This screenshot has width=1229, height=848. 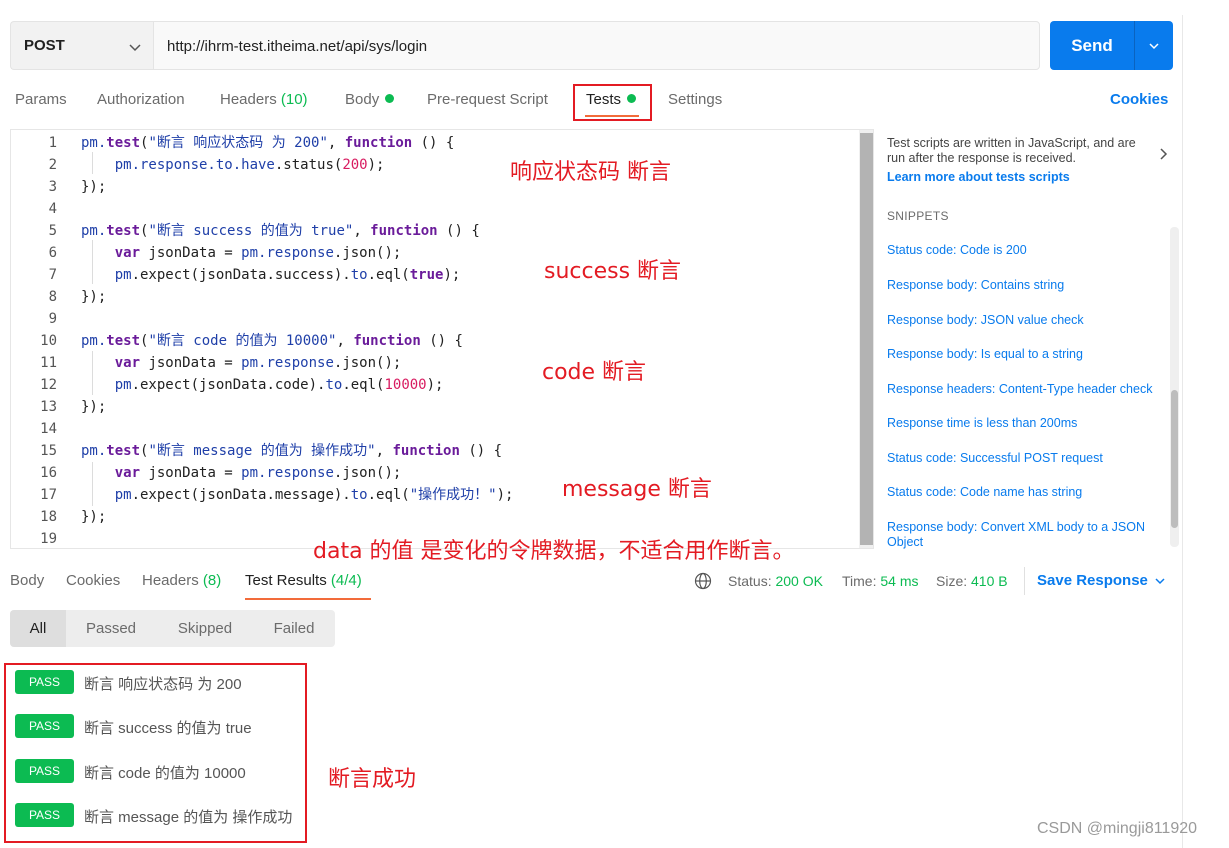 What do you see at coordinates (453, 495) in the screenshot?
I see `code-token: "操作成功！"` at bounding box center [453, 495].